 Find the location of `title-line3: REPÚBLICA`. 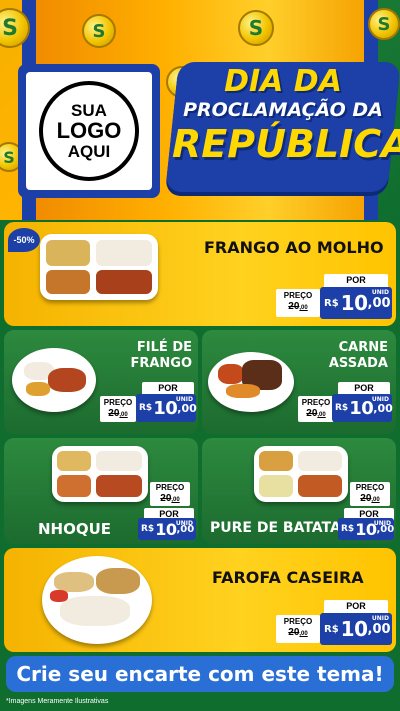

title-line3: REPÚBLICA is located at coordinates (286, 144).